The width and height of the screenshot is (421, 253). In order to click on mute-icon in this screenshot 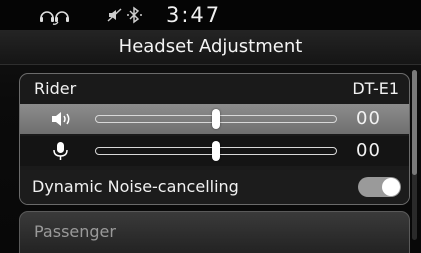, I will do `click(114, 15)`.